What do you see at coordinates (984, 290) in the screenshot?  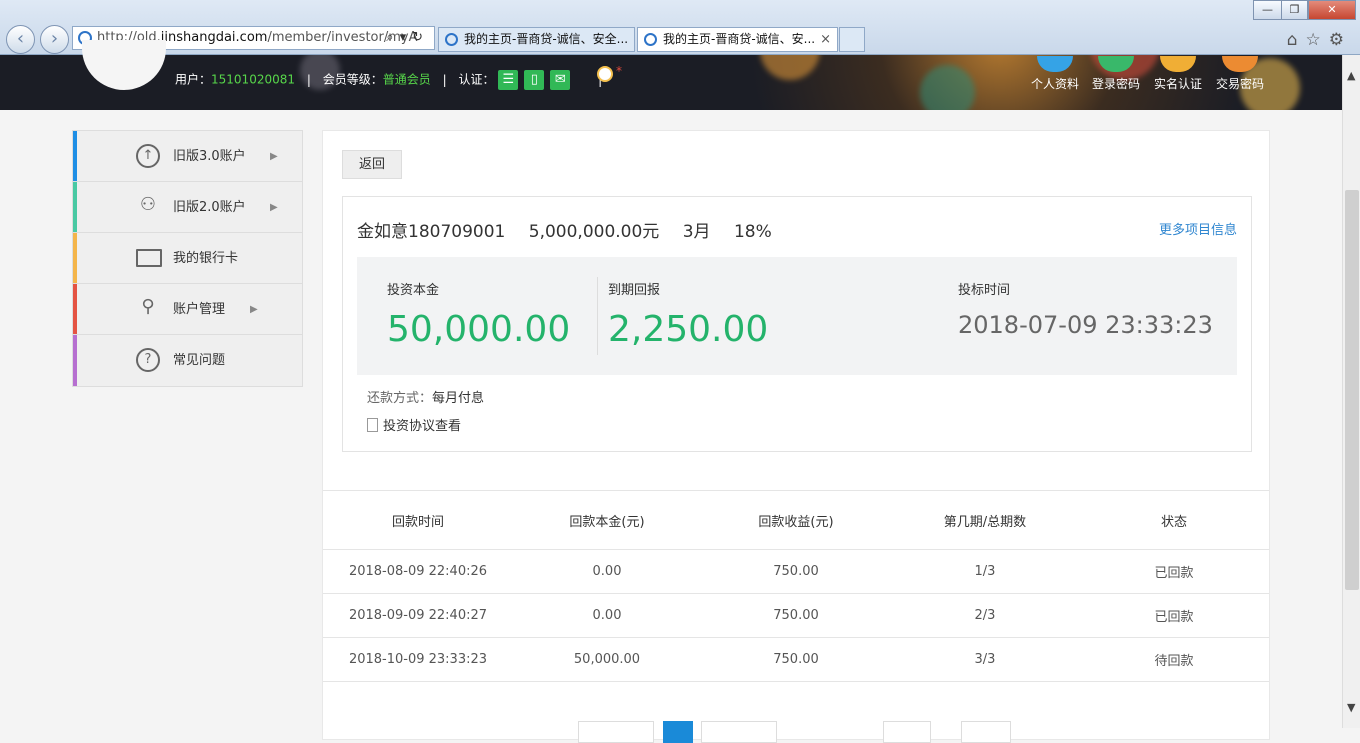 I see `bid-time-label: 投标时间` at bounding box center [984, 290].